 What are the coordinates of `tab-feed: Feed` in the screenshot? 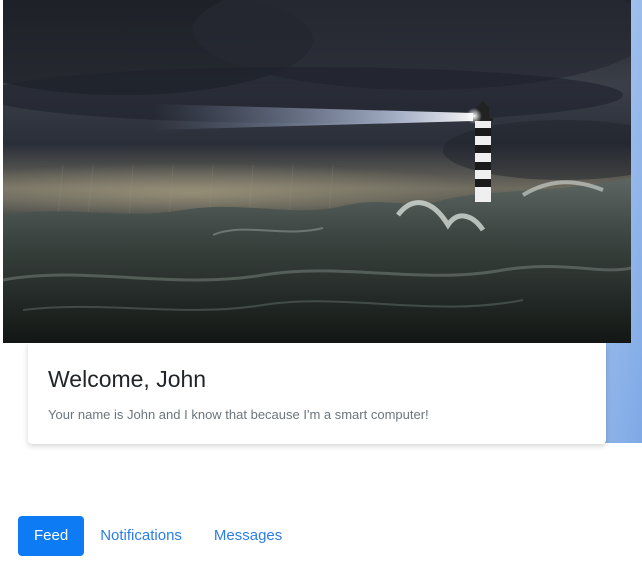 It's located at (51, 536).